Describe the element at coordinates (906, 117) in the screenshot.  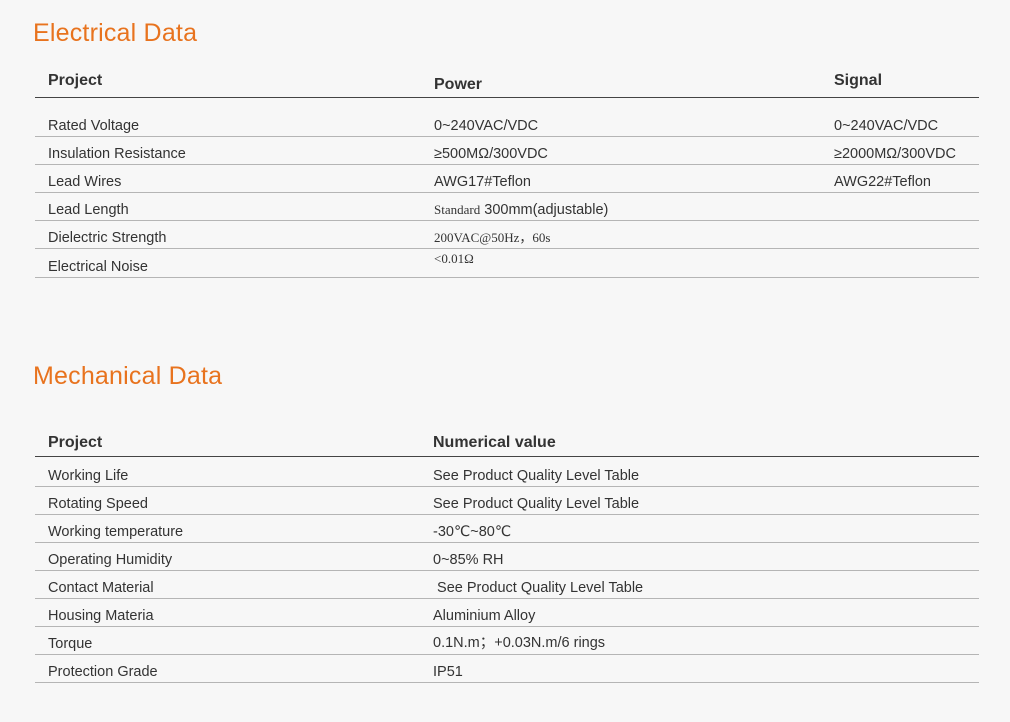
I see `cell-signal: 0~240VAC/VDC` at that location.